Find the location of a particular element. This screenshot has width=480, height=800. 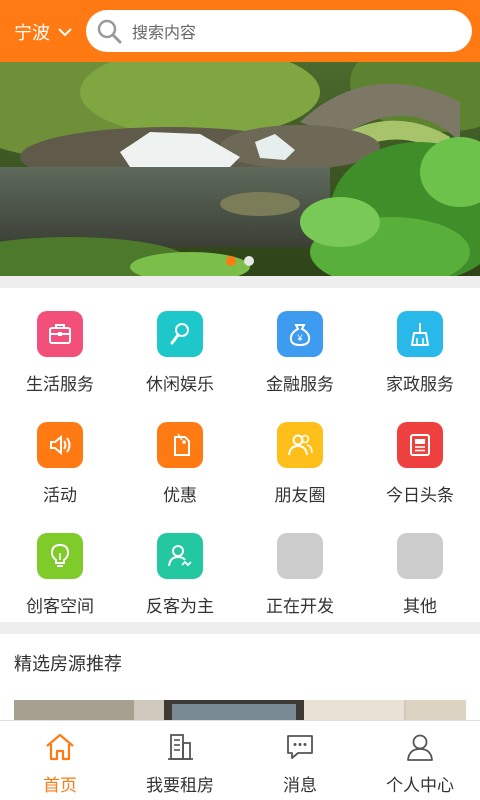

briefcase-icon-tile is located at coordinates (60, 334).